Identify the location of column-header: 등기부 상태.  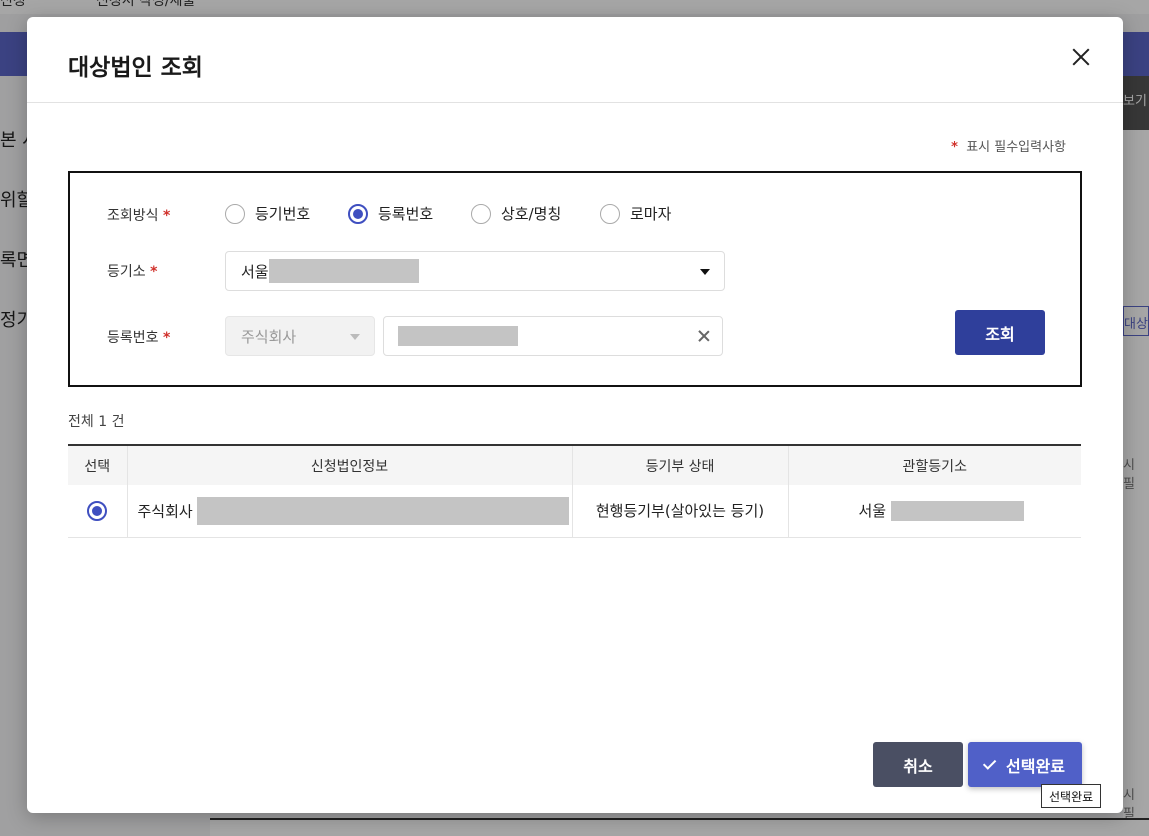
(679, 465).